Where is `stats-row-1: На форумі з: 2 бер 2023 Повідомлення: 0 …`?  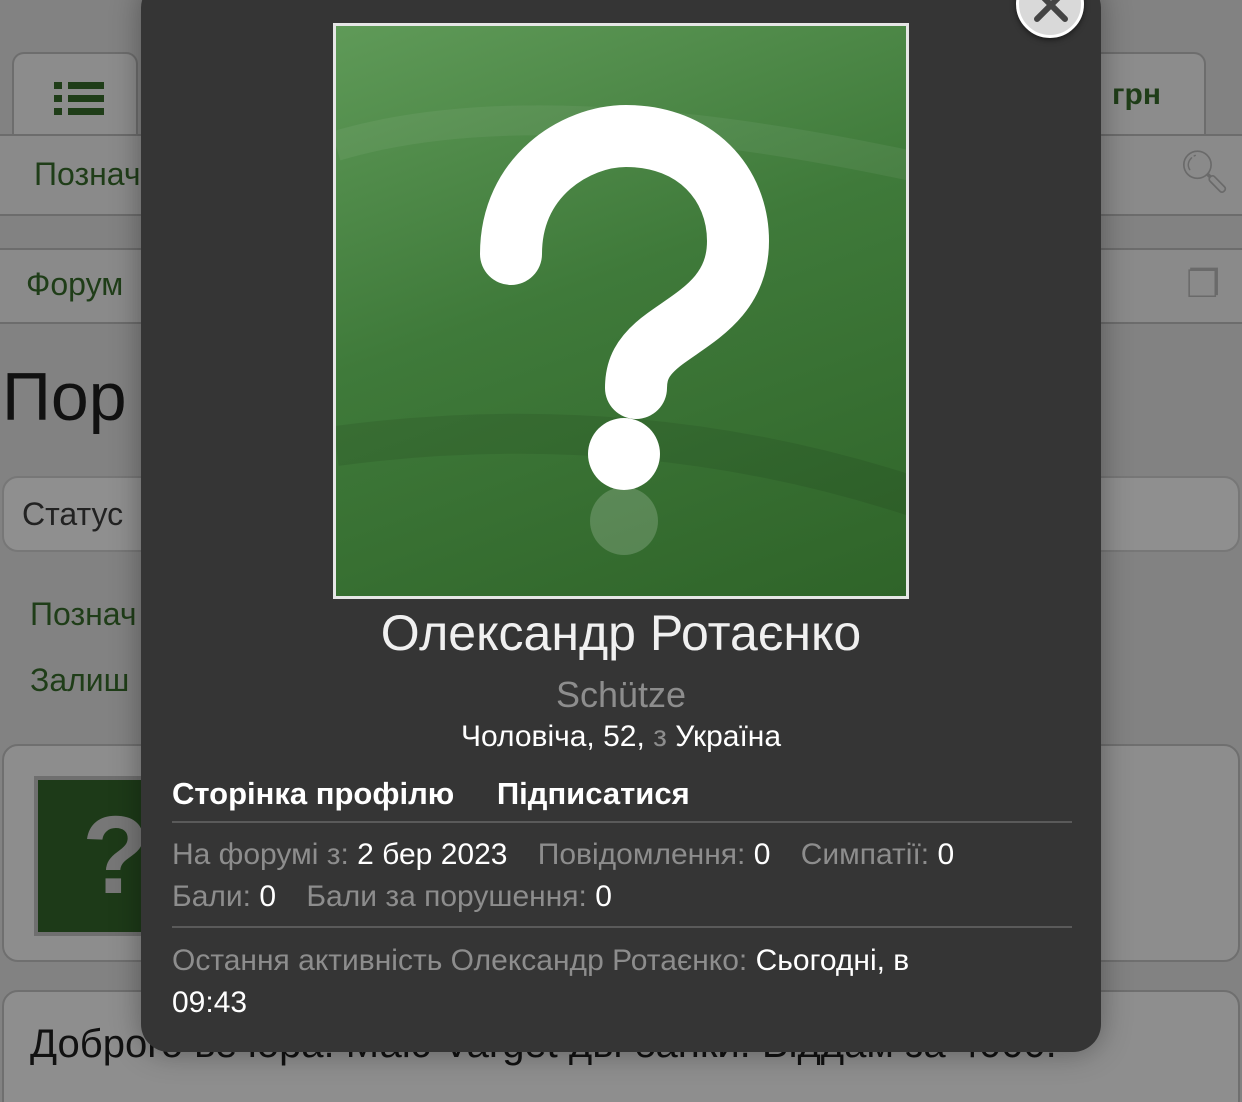
stats-row-1: На форумі з: 2 бер 2023 Повідомлення: 0 … is located at coordinates (574, 855).